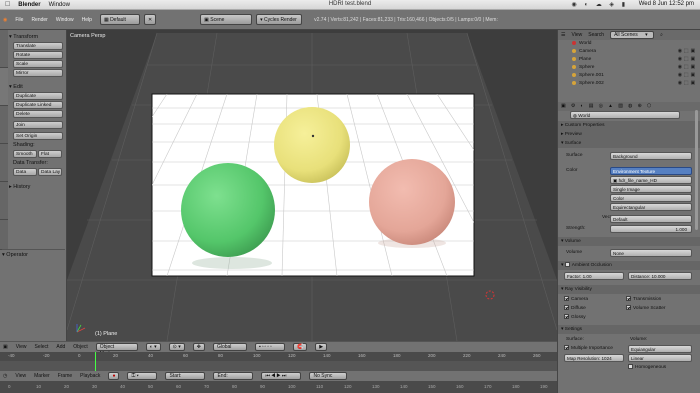  I want to click on outliner-editor-icon: ☰, so click(563, 35).